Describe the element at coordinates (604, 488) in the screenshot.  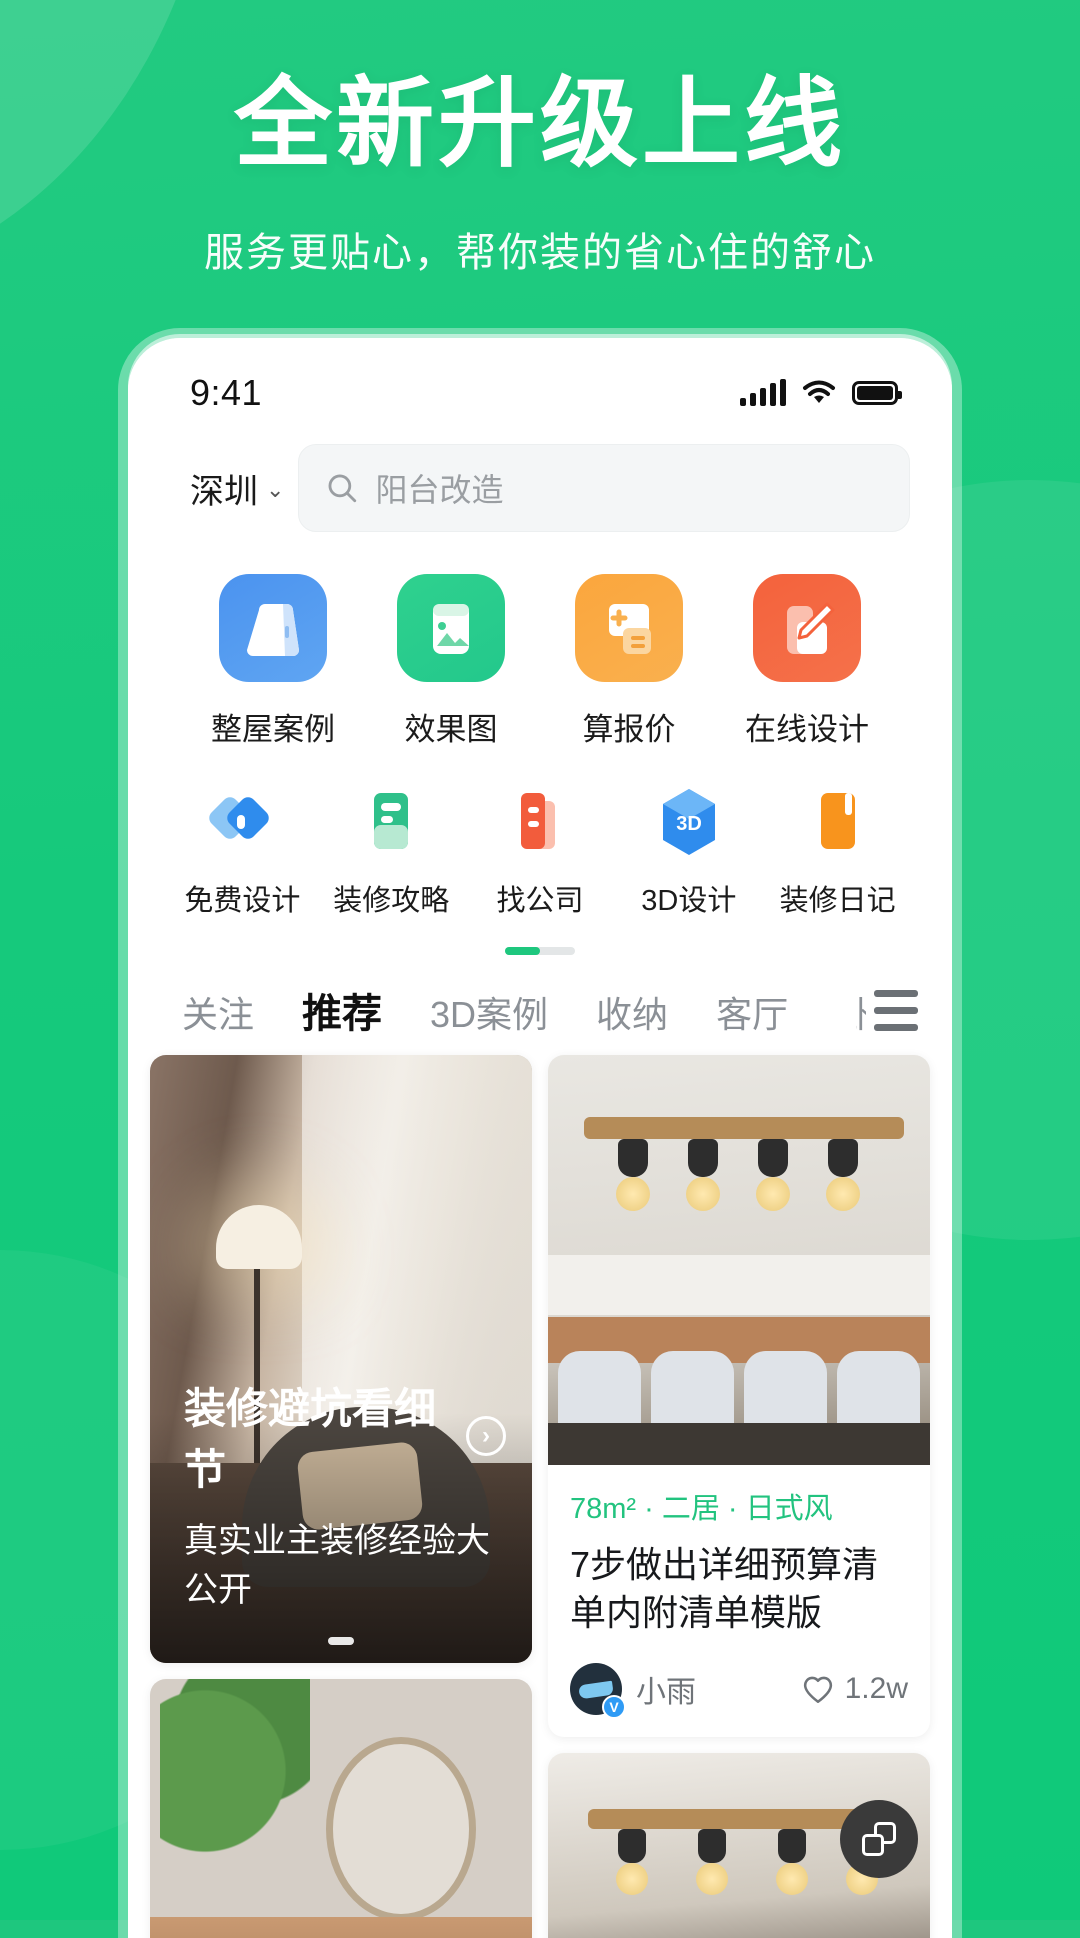
I see `search-input: 阳台改造` at that location.